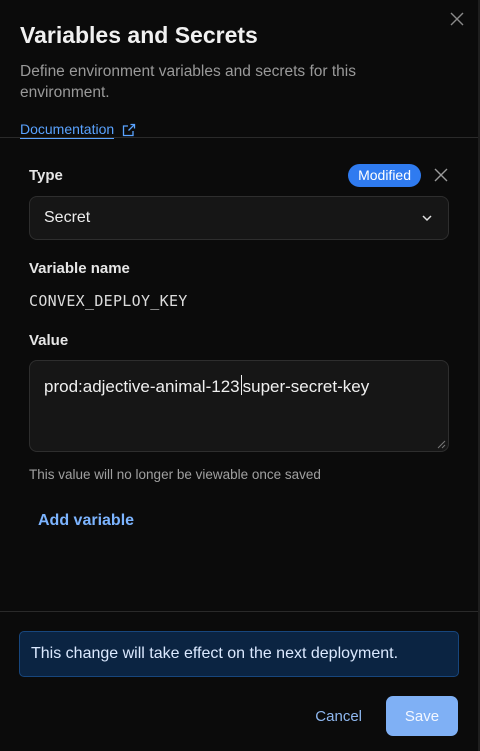 The width and height of the screenshot is (480, 751). Describe the element at coordinates (239, 175) in the screenshot. I see `type-row: Type Modified` at that location.